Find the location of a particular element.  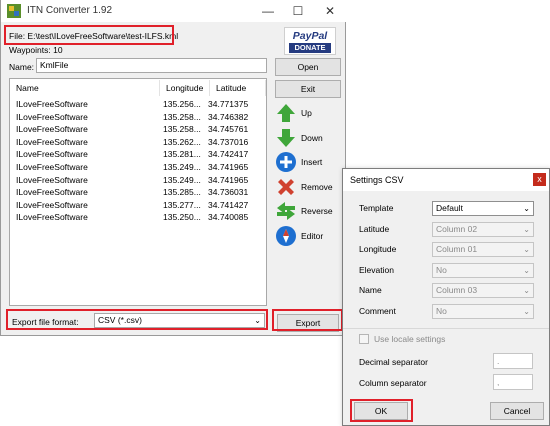

plus-icon is located at coordinates (286, 162).